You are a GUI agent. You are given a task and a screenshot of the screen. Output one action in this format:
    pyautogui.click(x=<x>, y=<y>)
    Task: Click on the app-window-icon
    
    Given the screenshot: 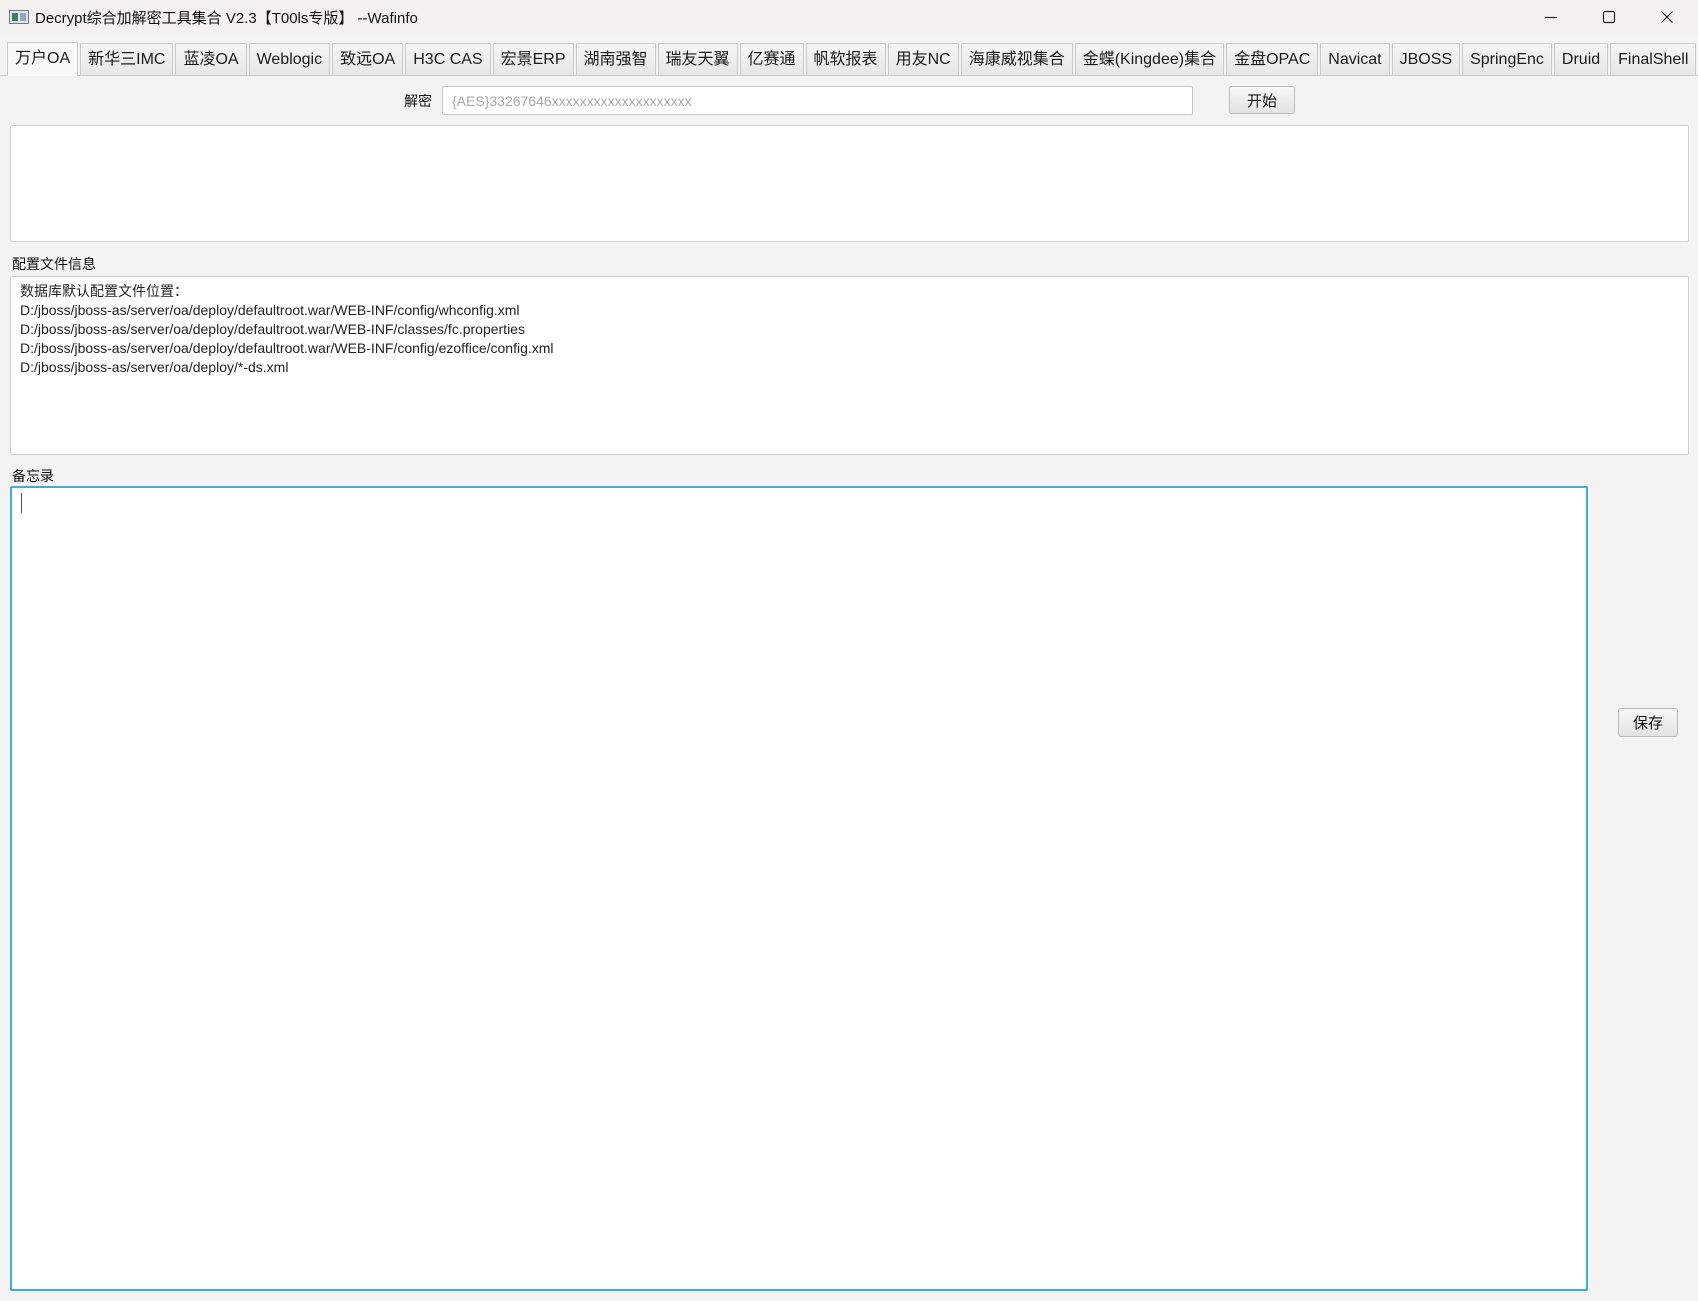 What is the action you would take?
    pyautogui.click(x=19, y=17)
    